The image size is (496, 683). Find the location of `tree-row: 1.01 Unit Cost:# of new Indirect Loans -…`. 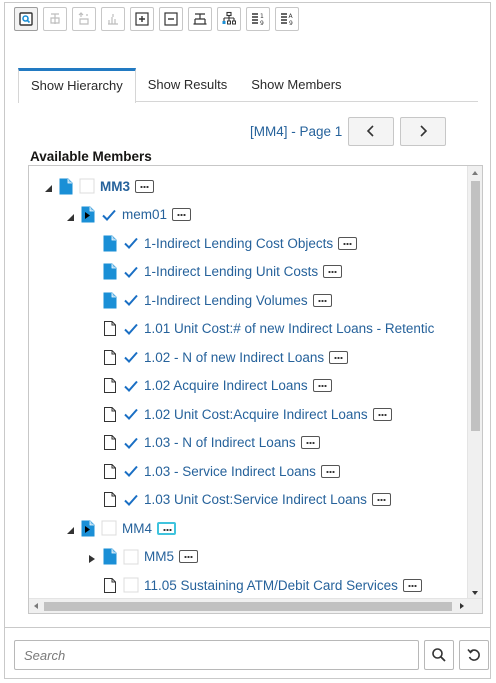

tree-row: 1.01 Unit Cost:# of new Indirect Loans -… is located at coordinates (265, 329).